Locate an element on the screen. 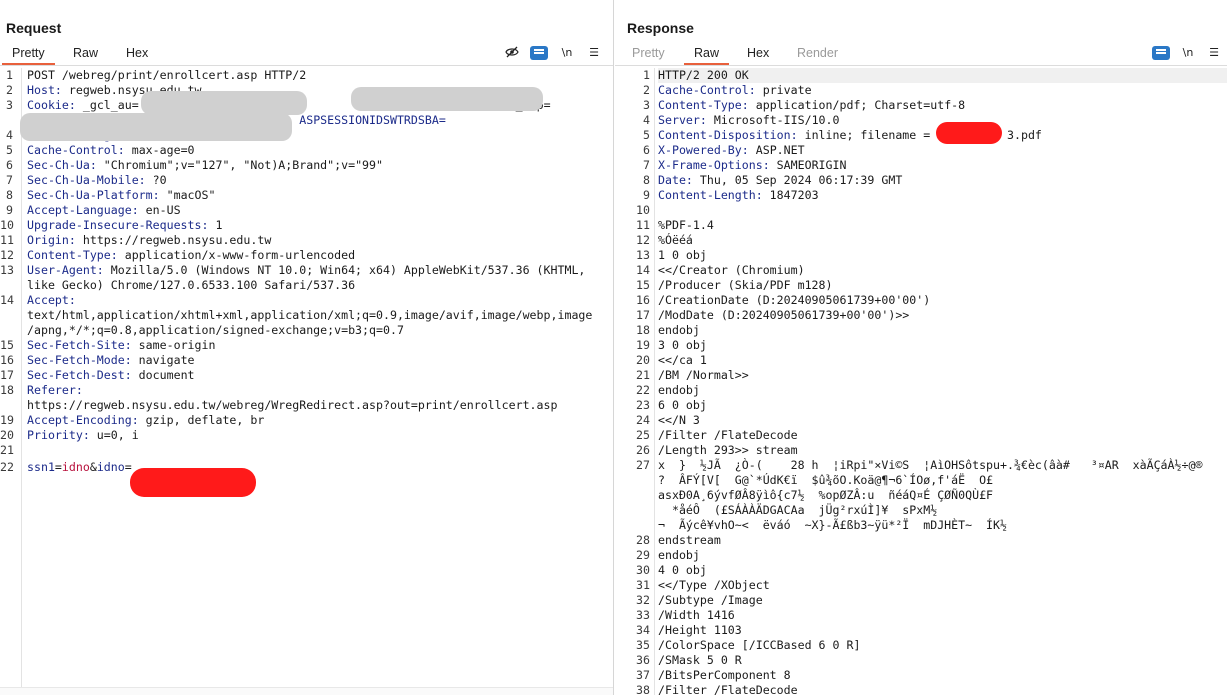  header-value: "Chromium";v="127", "Not)A;Brand";v="99" is located at coordinates (239, 165).